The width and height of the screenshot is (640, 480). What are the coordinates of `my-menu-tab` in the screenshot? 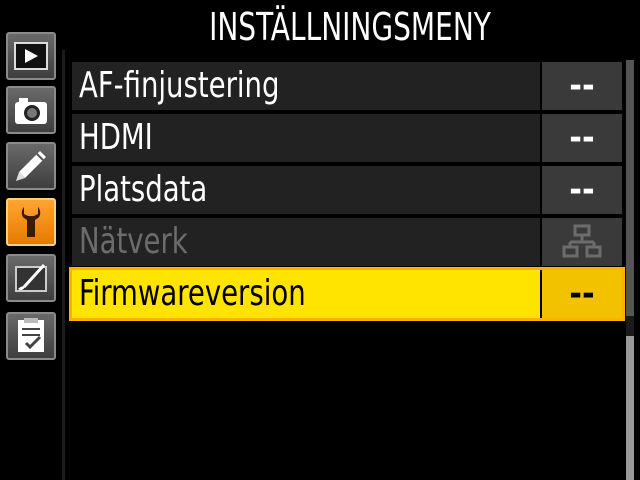 It's located at (31, 336).